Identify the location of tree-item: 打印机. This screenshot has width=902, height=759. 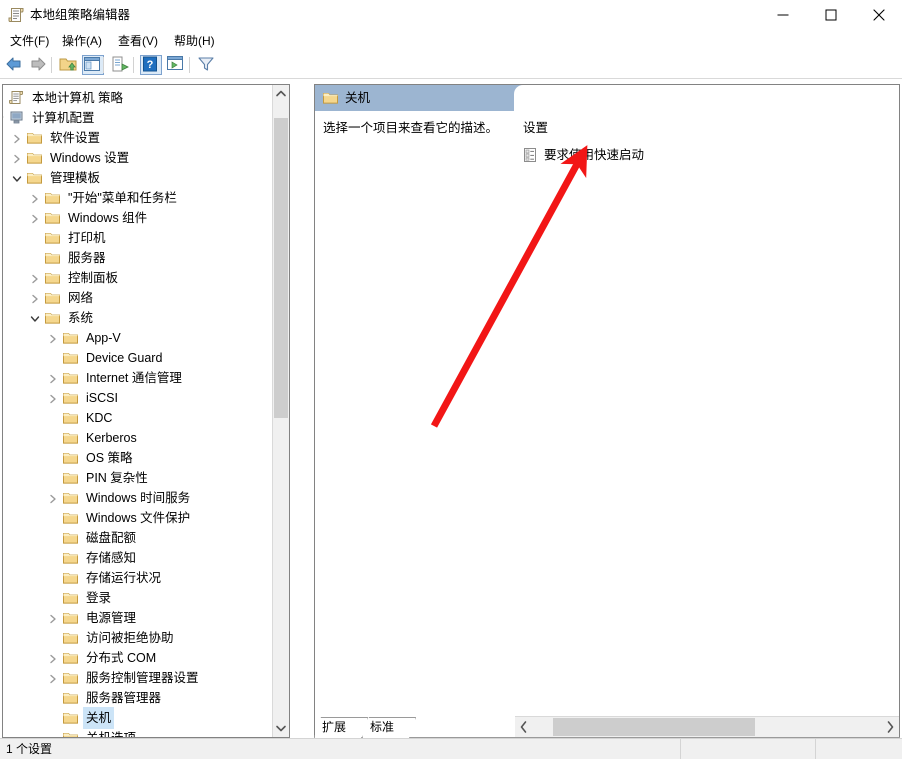
(138, 237).